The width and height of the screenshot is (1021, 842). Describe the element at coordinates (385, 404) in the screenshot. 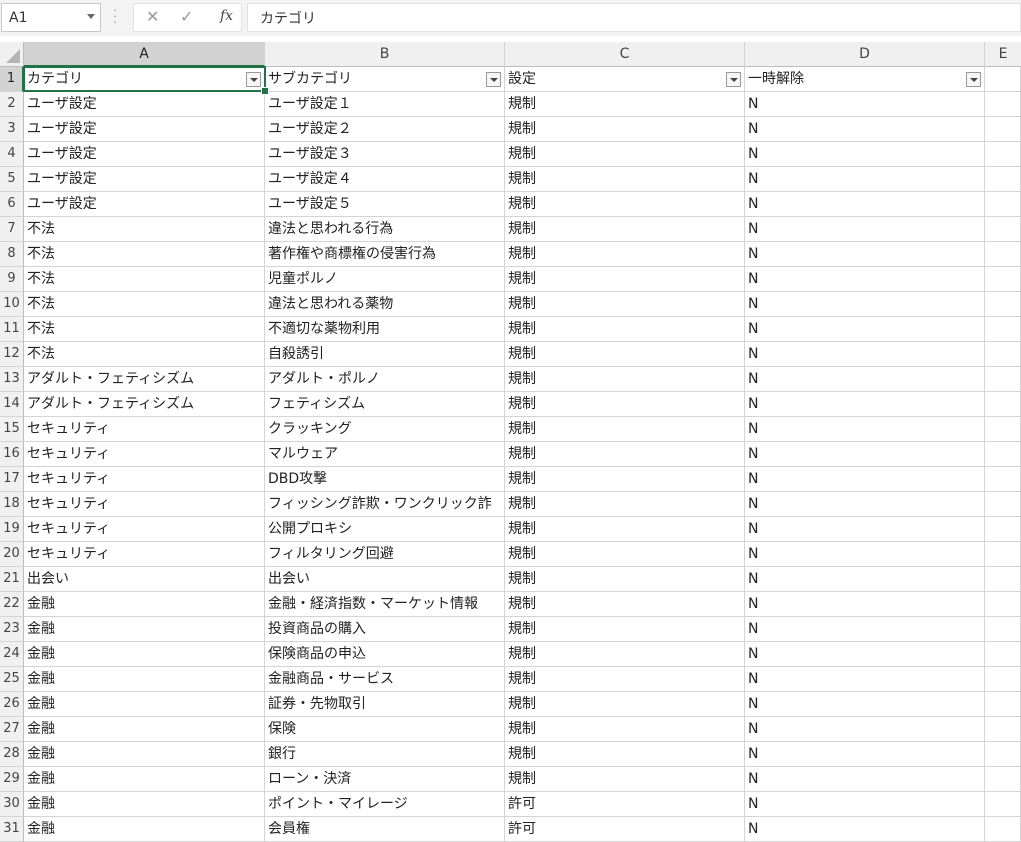

I see `cell-subcategory: フェティシズム` at that location.